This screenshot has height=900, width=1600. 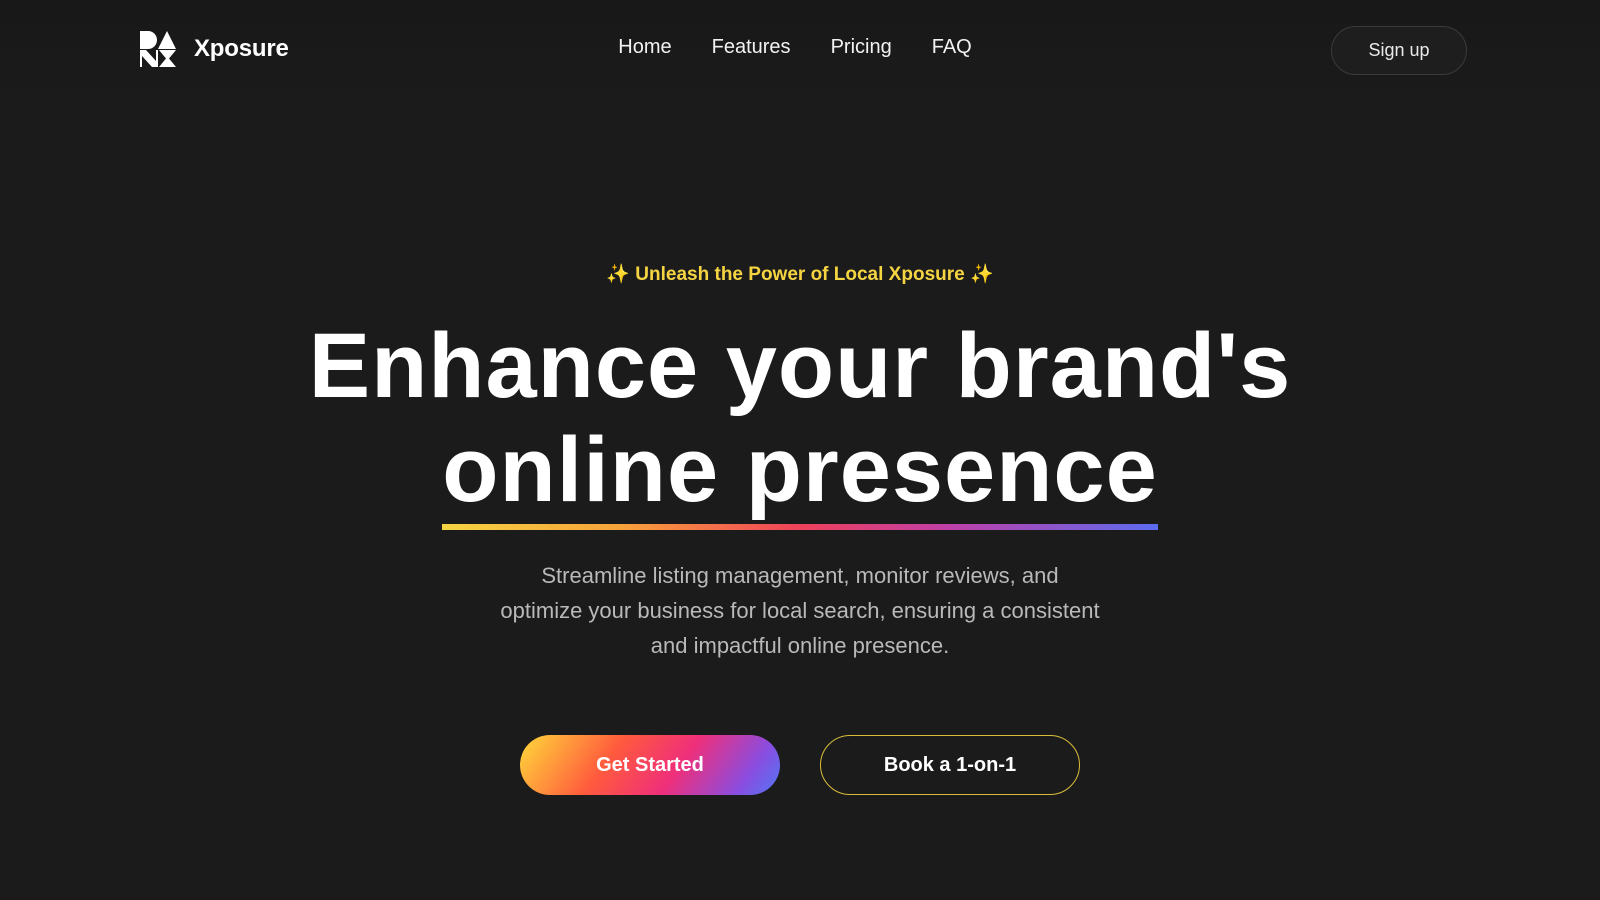 I want to click on nav-link-pricing: Pricing, so click(x=861, y=47).